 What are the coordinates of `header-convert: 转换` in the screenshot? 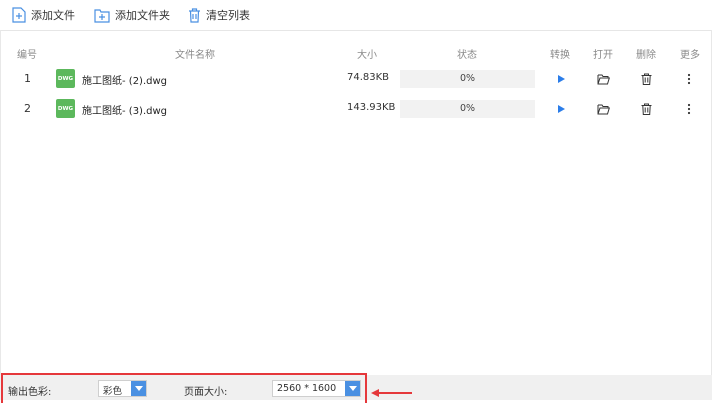 It's located at (560, 55).